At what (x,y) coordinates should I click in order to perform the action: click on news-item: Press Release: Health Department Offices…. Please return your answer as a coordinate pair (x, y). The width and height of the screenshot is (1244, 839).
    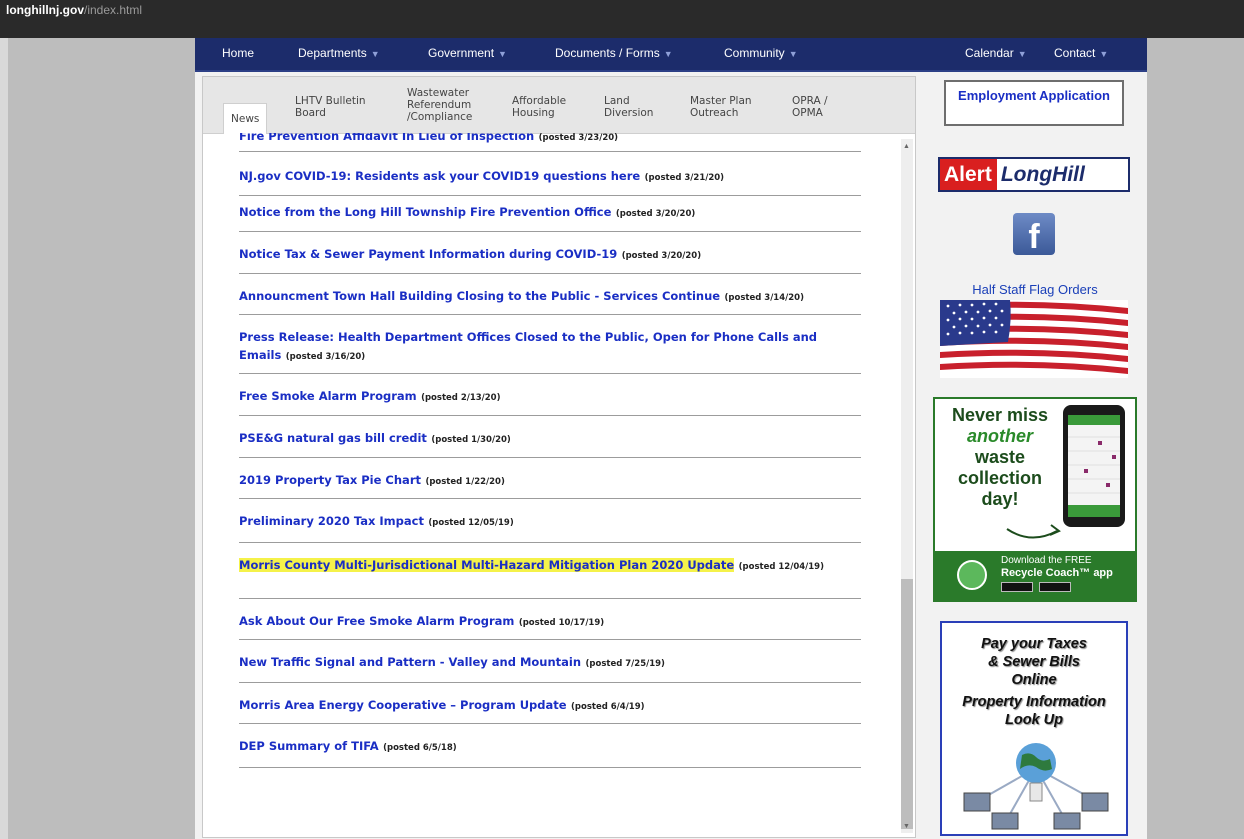
    Looking at the image, I should click on (550, 344).